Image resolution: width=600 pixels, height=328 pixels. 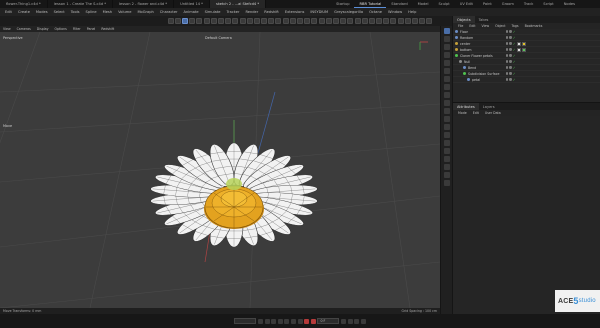 What do you see at coordinates (342, 4) in the screenshot?
I see `layout-tab-startup: Startup` at bounding box center [342, 4].